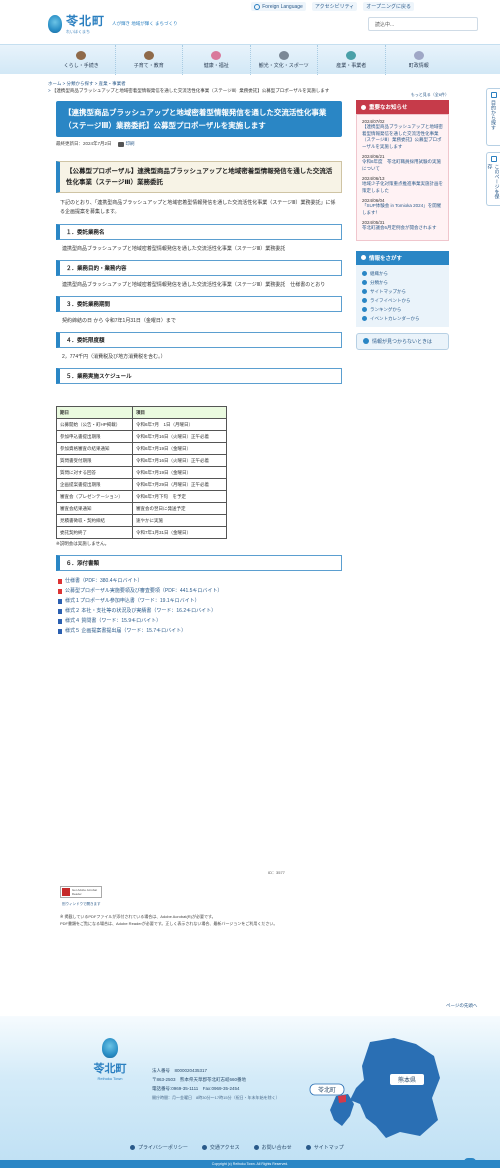  I want to click on gnav-label: 町政情報, so click(418, 66).